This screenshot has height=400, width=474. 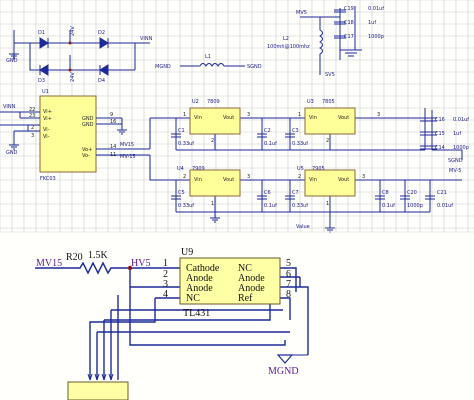 What do you see at coordinates (376, 9) in the screenshot?
I see `label-c19-value: 0.01uf` at bounding box center [376, 9].